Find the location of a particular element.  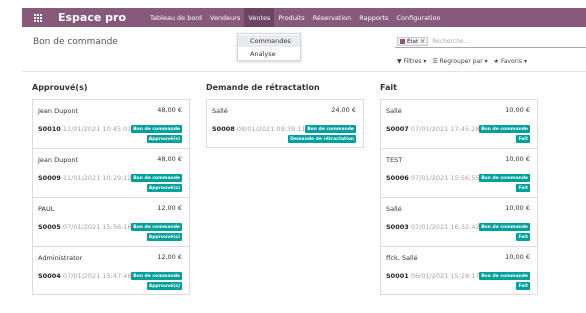

column-title: Demande de rétractation is located at coordinates (263, 87).